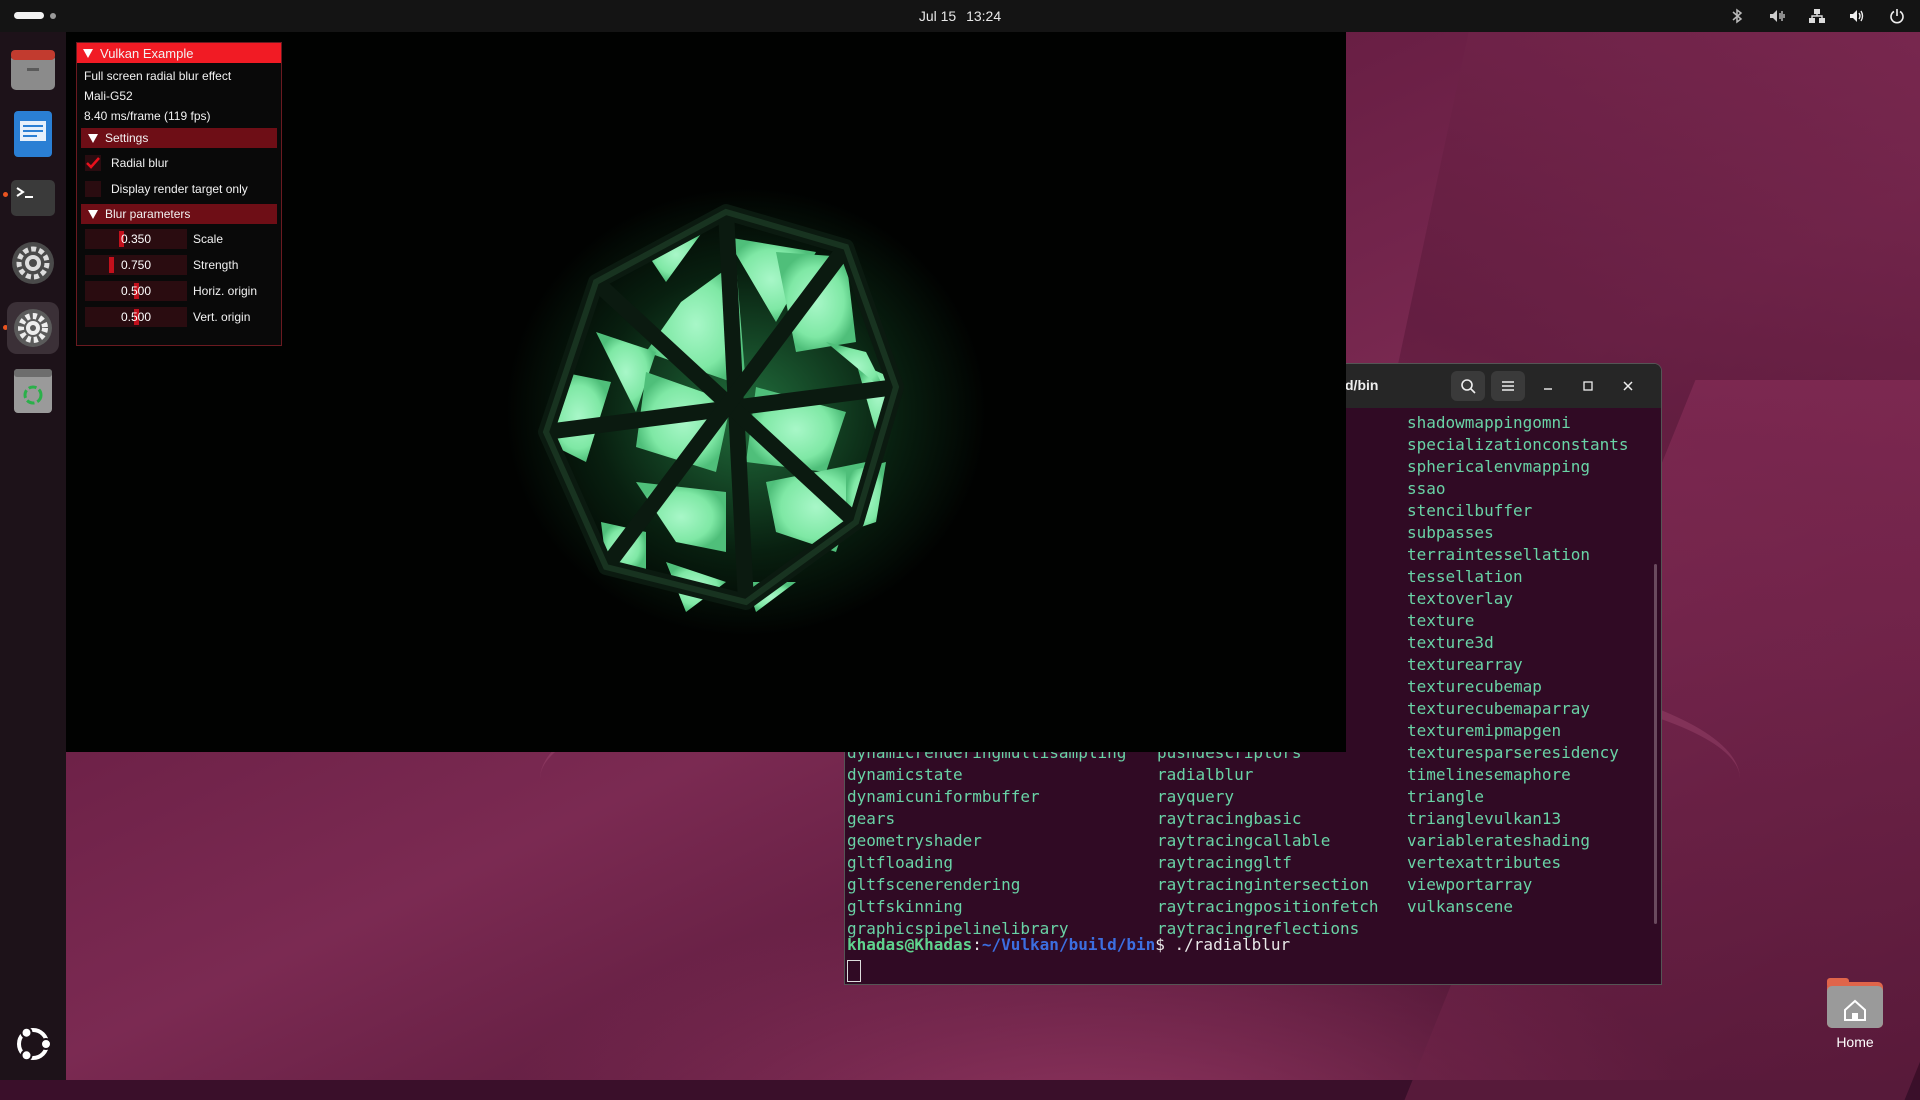 The height and width of the screenshot is (1100, 1920). I want to click on clock-time: 13:24, so click(984, 16).